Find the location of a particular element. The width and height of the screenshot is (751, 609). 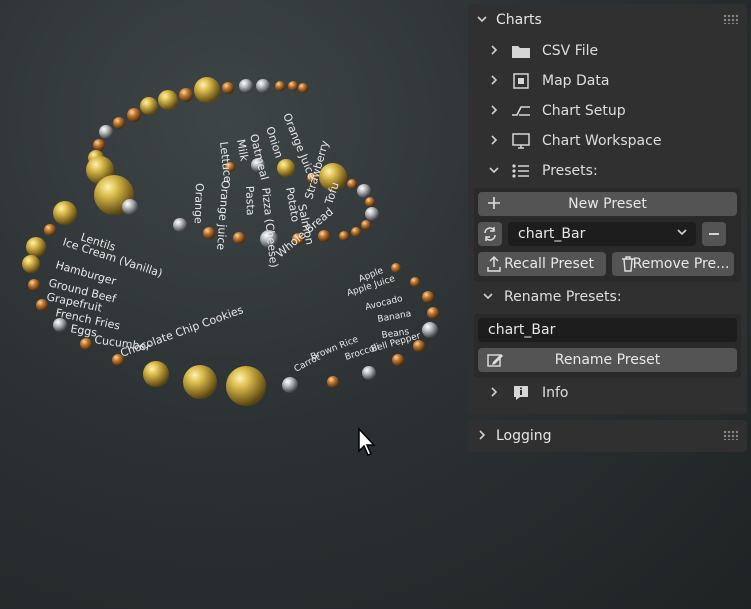

chart-label: Onion is located at coordinates (274, 142).